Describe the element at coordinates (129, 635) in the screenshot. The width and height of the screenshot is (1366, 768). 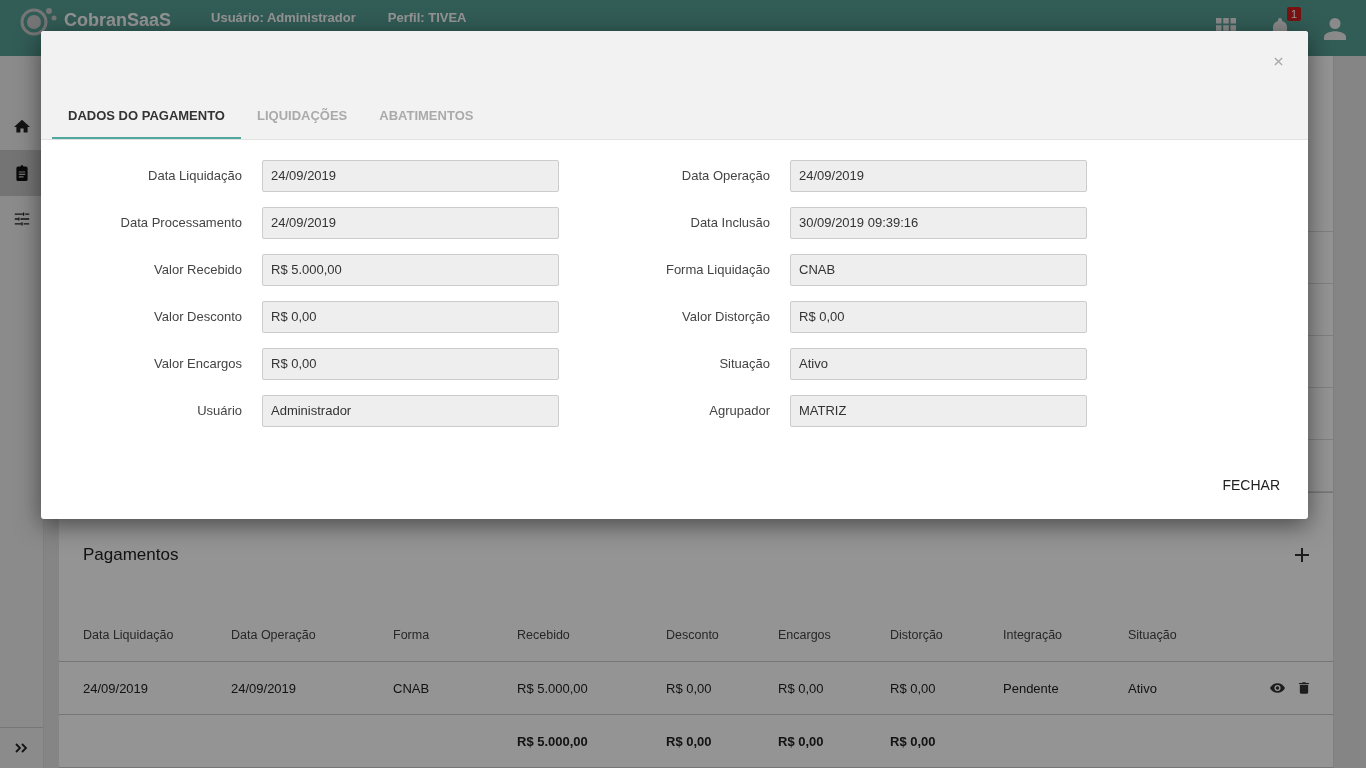
I see `column-header: Data Liquidação` at that location.